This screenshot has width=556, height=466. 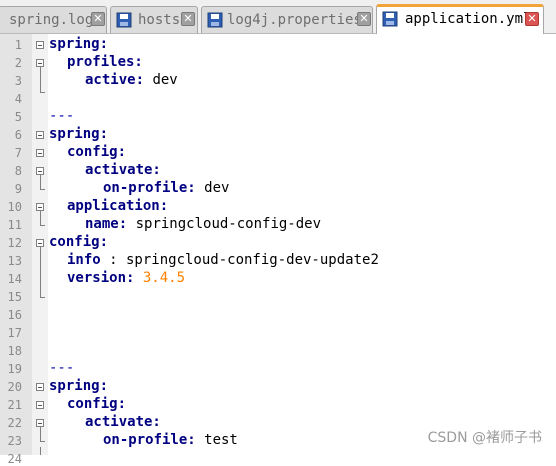 I want to click on line-number: 10, so click(x=14, y=207).